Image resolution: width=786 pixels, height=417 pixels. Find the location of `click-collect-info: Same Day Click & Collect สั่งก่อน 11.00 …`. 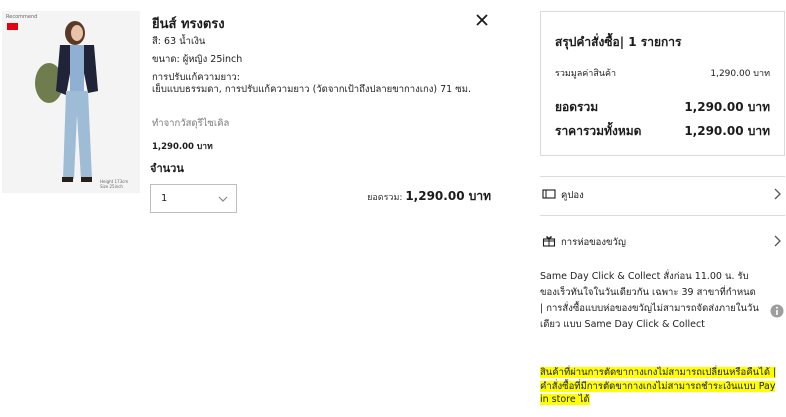

click-collect-info: Same Day Click & Collect สั่งก่อน 11.00 … is located at coordinates (649, 300).